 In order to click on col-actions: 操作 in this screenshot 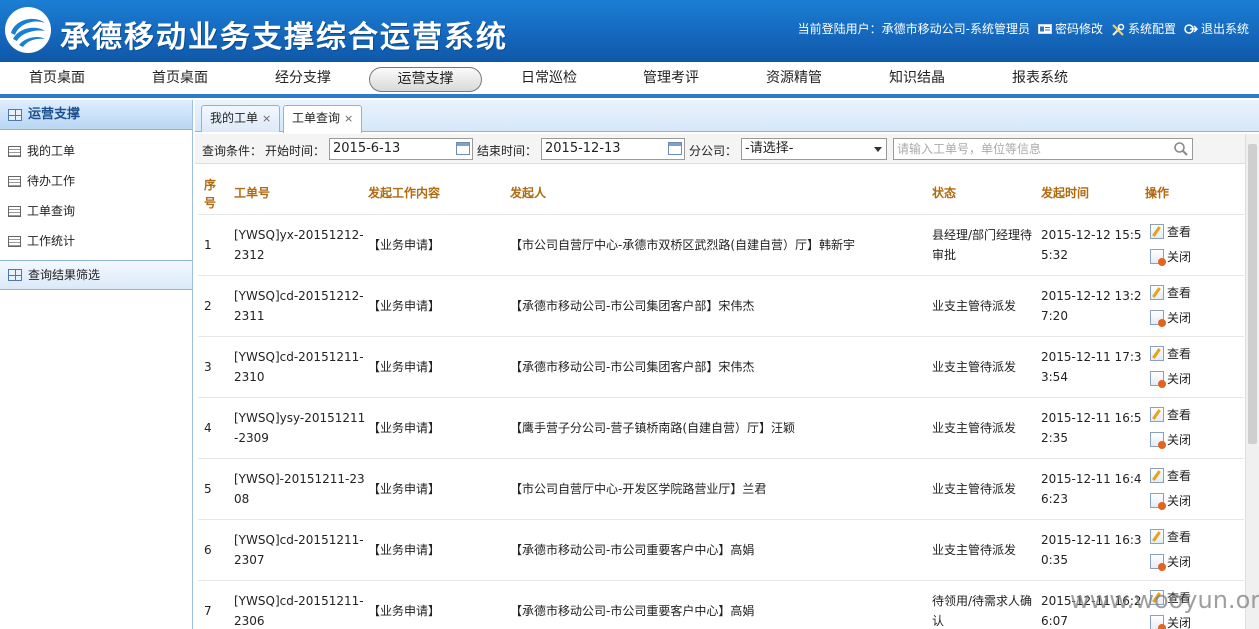, I will do `click(1157, 193)`.